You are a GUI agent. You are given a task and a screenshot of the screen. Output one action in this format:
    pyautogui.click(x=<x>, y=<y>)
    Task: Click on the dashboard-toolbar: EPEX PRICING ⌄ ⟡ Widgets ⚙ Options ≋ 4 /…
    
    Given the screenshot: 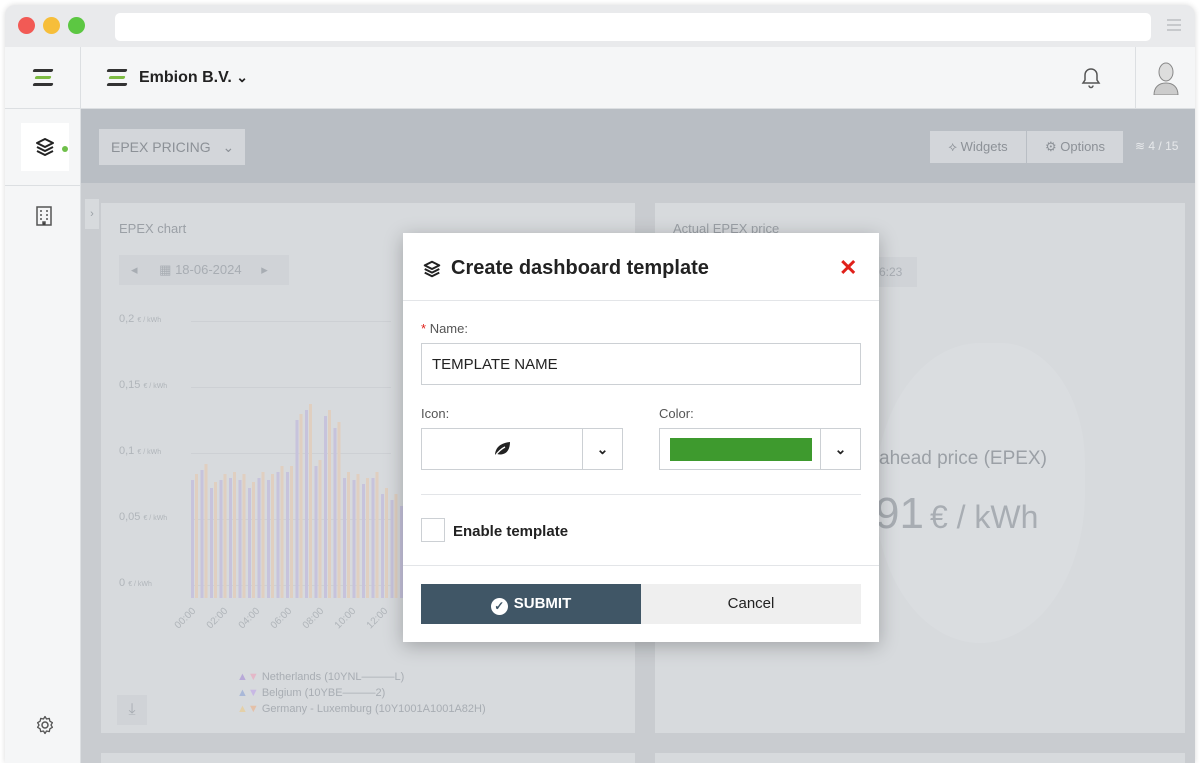 What is the action you would take?
    pyautogui.click(x=638, y=146)
    